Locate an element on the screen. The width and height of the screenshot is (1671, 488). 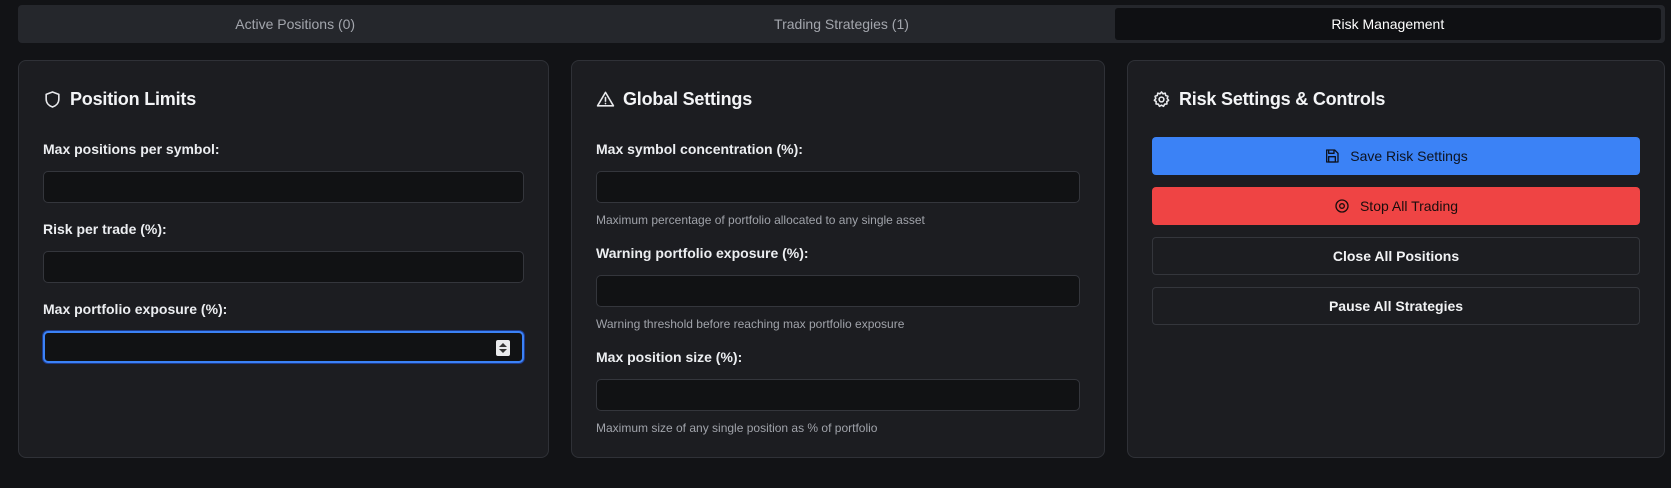
max-symbol-concentration-input is located at coordinates (838, 187).